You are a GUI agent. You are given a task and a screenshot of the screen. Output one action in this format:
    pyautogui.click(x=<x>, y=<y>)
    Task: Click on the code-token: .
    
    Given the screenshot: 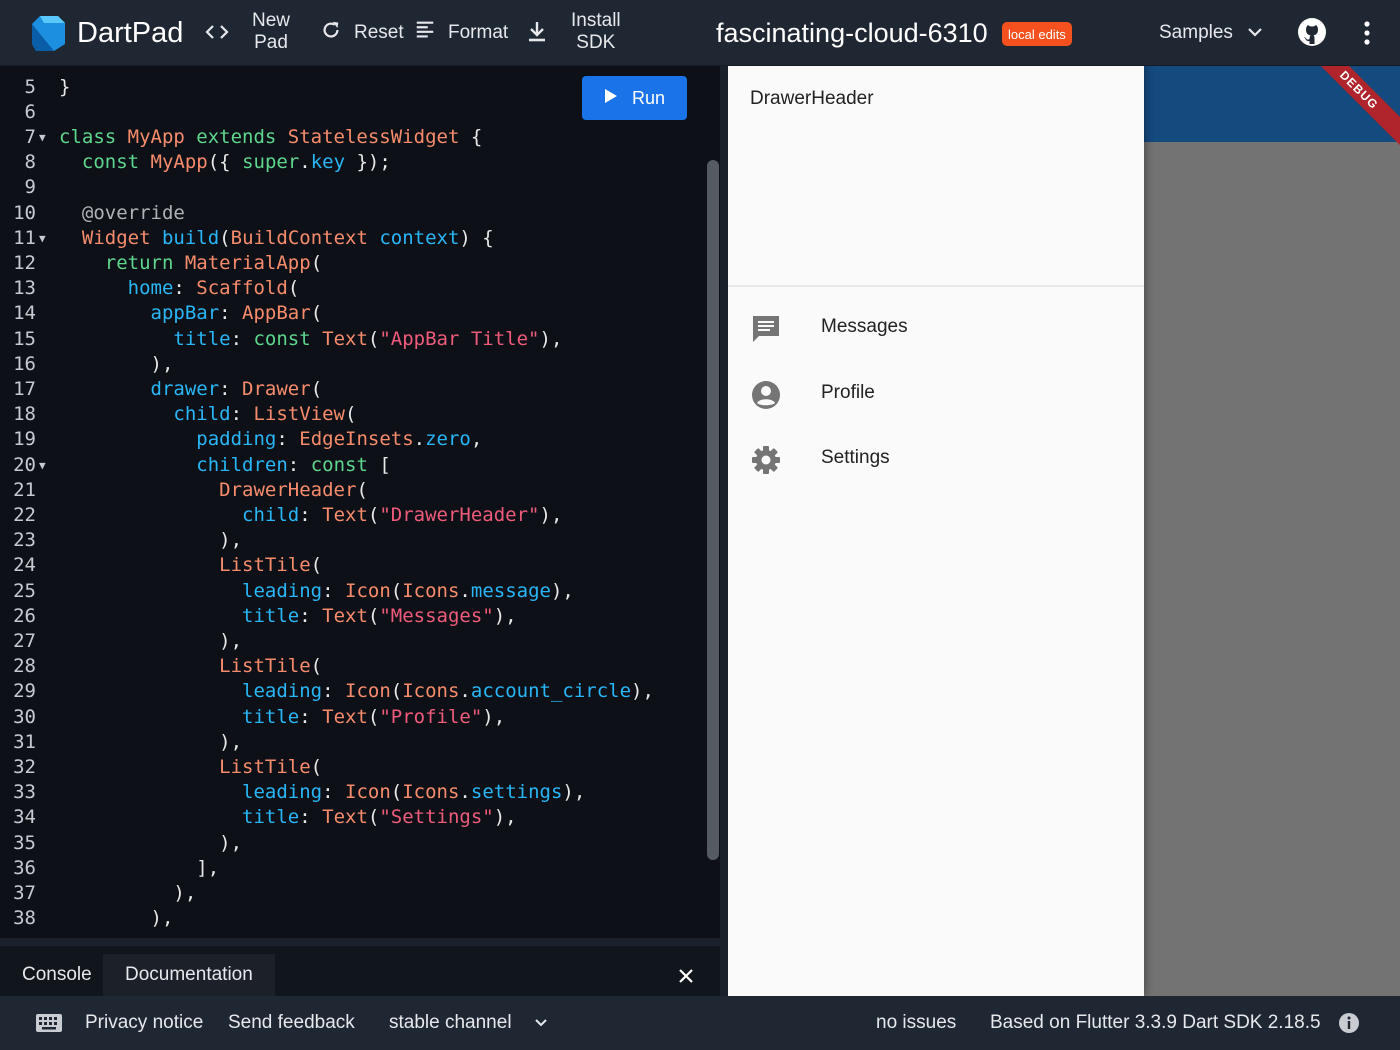 What is the action you would take?
    pyautogui.click(x=465, y=792)
    